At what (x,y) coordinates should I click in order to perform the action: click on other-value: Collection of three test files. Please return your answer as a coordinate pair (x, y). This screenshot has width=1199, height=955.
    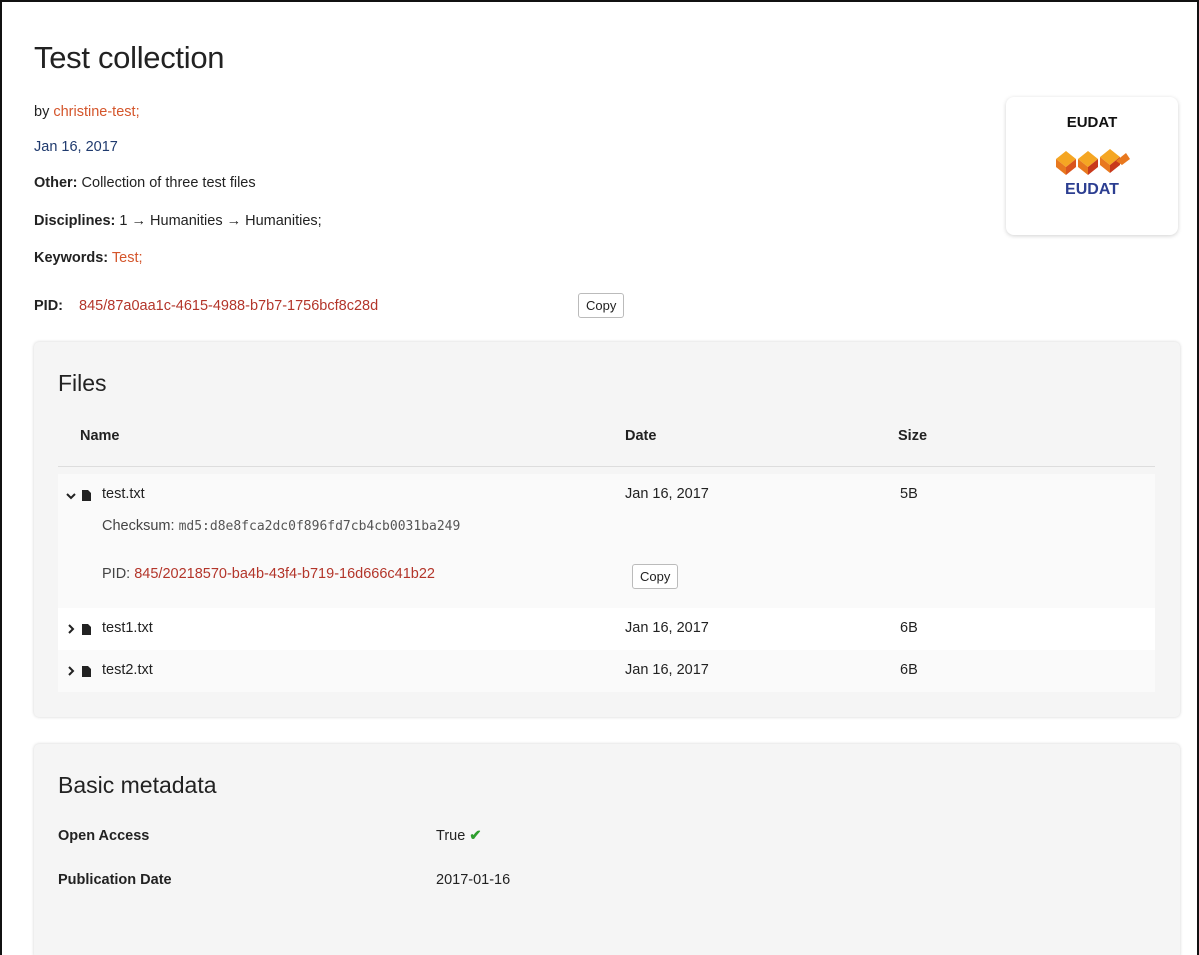
    Looking at the image, I should click on (168, 183).